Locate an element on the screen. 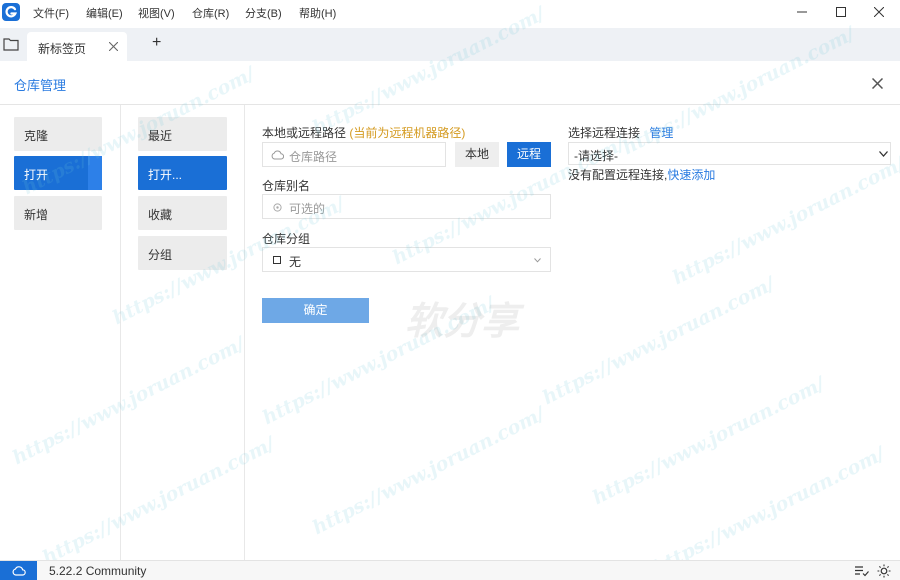  header-divider is located at coordinates (450, 104).